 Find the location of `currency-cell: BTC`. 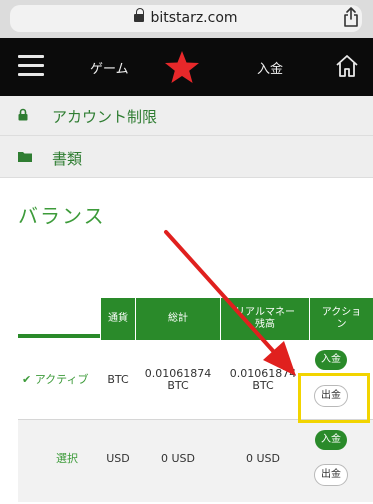

currency-cell: BTC is located at coordinates (118, 379).